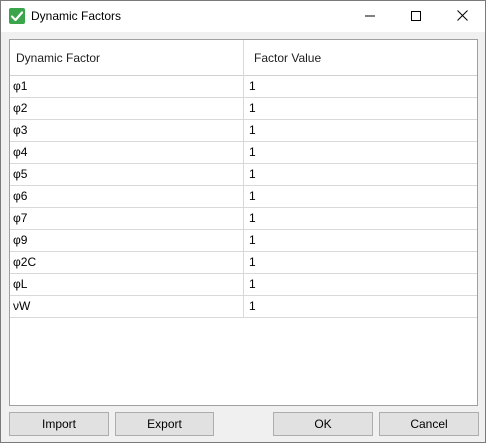  What do you see at coordinates (127, 240) in the screenshot?
I see `factor-name-cell: φ9` at bounding box center [127, 240].